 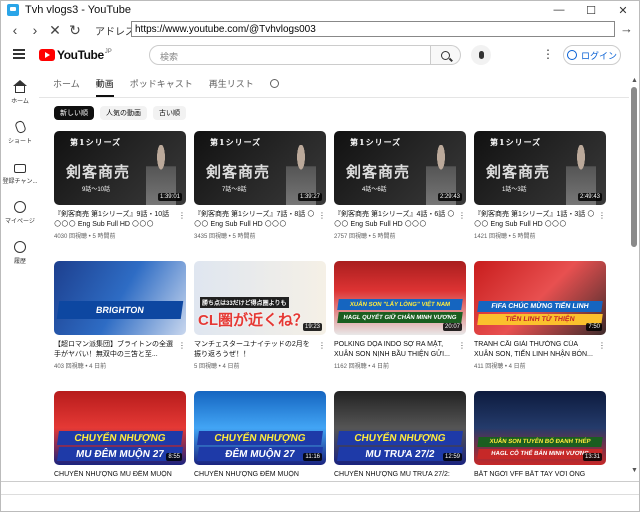 What do you see at coordinates (548, 54) in the screenshot?
I see `more-options-icon: ⋮` at bounding box center [548, 54].